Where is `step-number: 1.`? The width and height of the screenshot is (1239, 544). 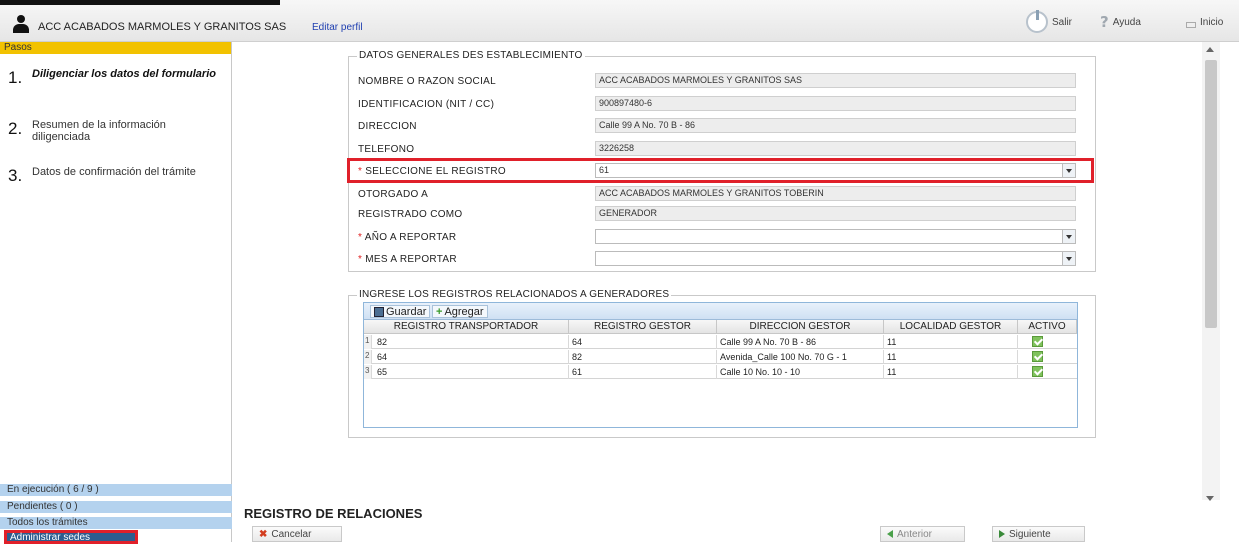
step-number: 1. is located at coordinates (15, 77).